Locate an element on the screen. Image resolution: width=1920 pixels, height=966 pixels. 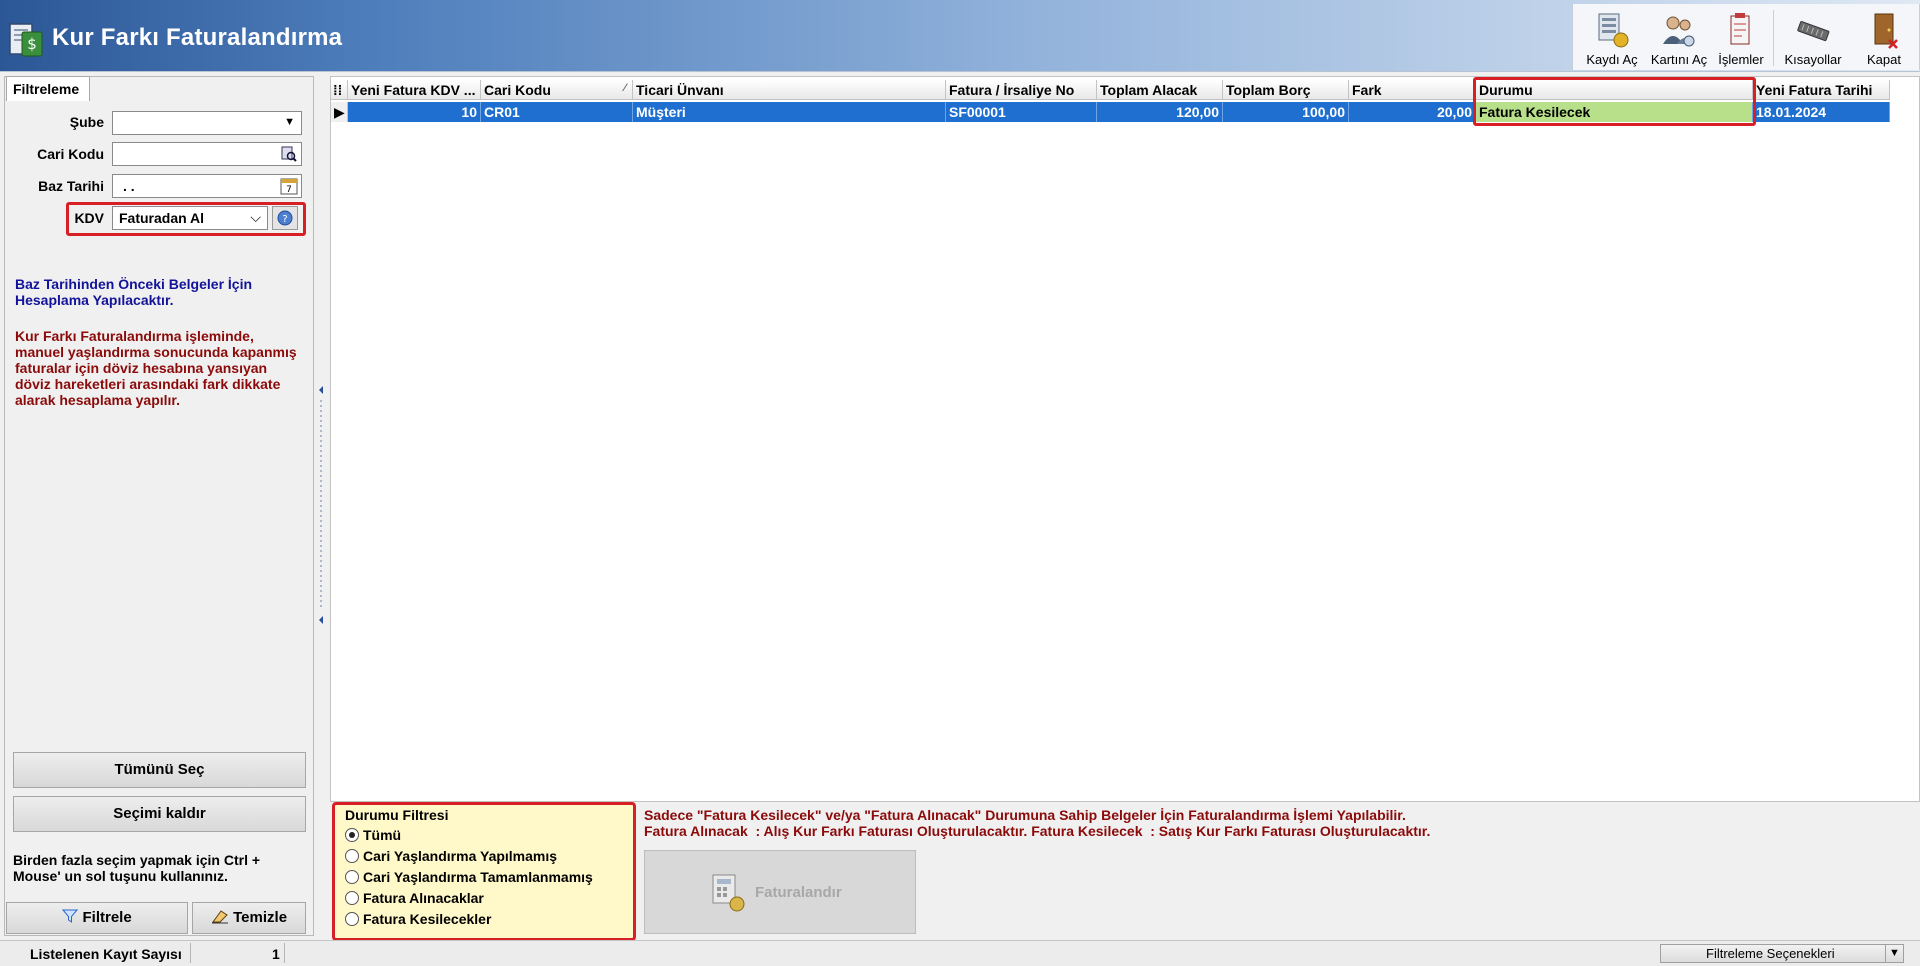
radio-yaslandirma-tamamlanmamis-label: Cari Yaşlandırma Tamamlanmamış is located at coordinates (478, 877).